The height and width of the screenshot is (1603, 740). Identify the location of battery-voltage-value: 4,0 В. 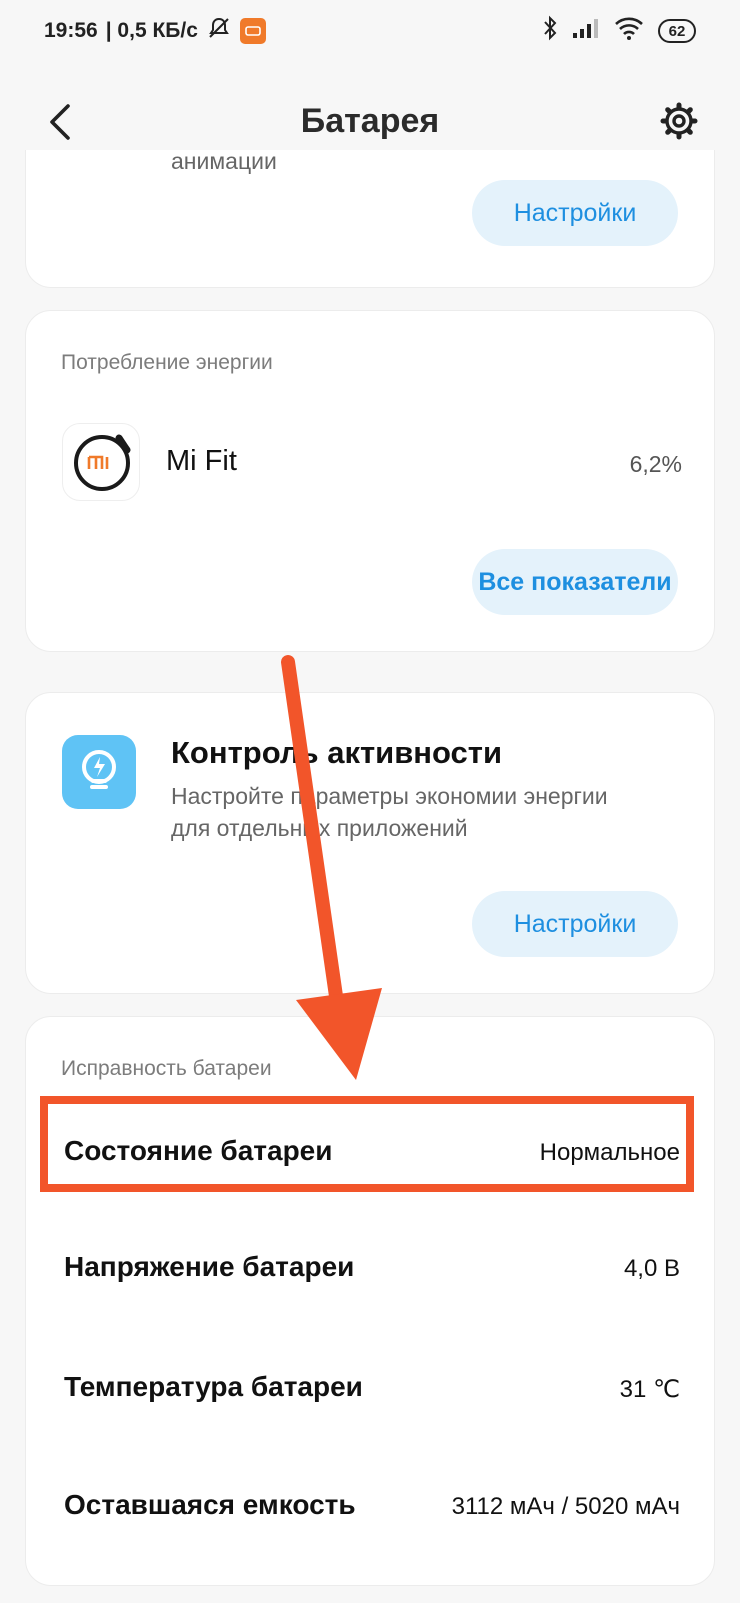
(651, 1268).